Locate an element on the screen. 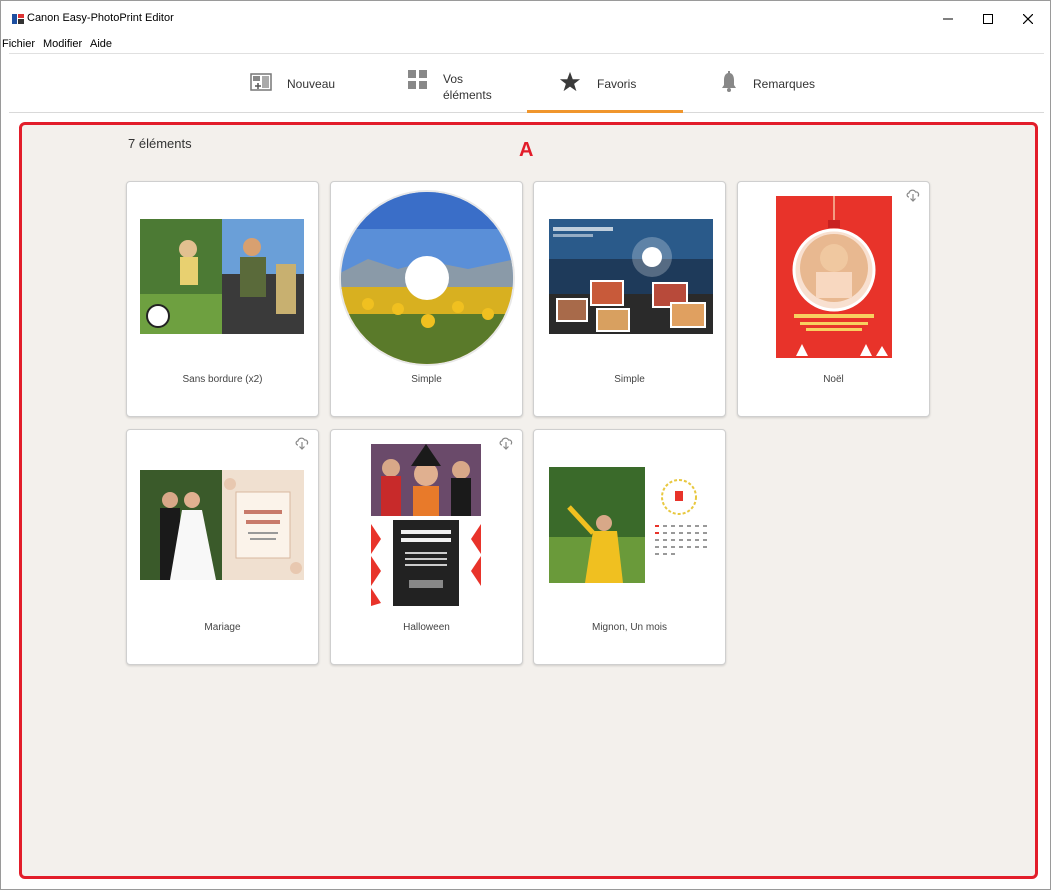 The image size is (1051, 890). maximize-icon is located at coordinates (988, 19).